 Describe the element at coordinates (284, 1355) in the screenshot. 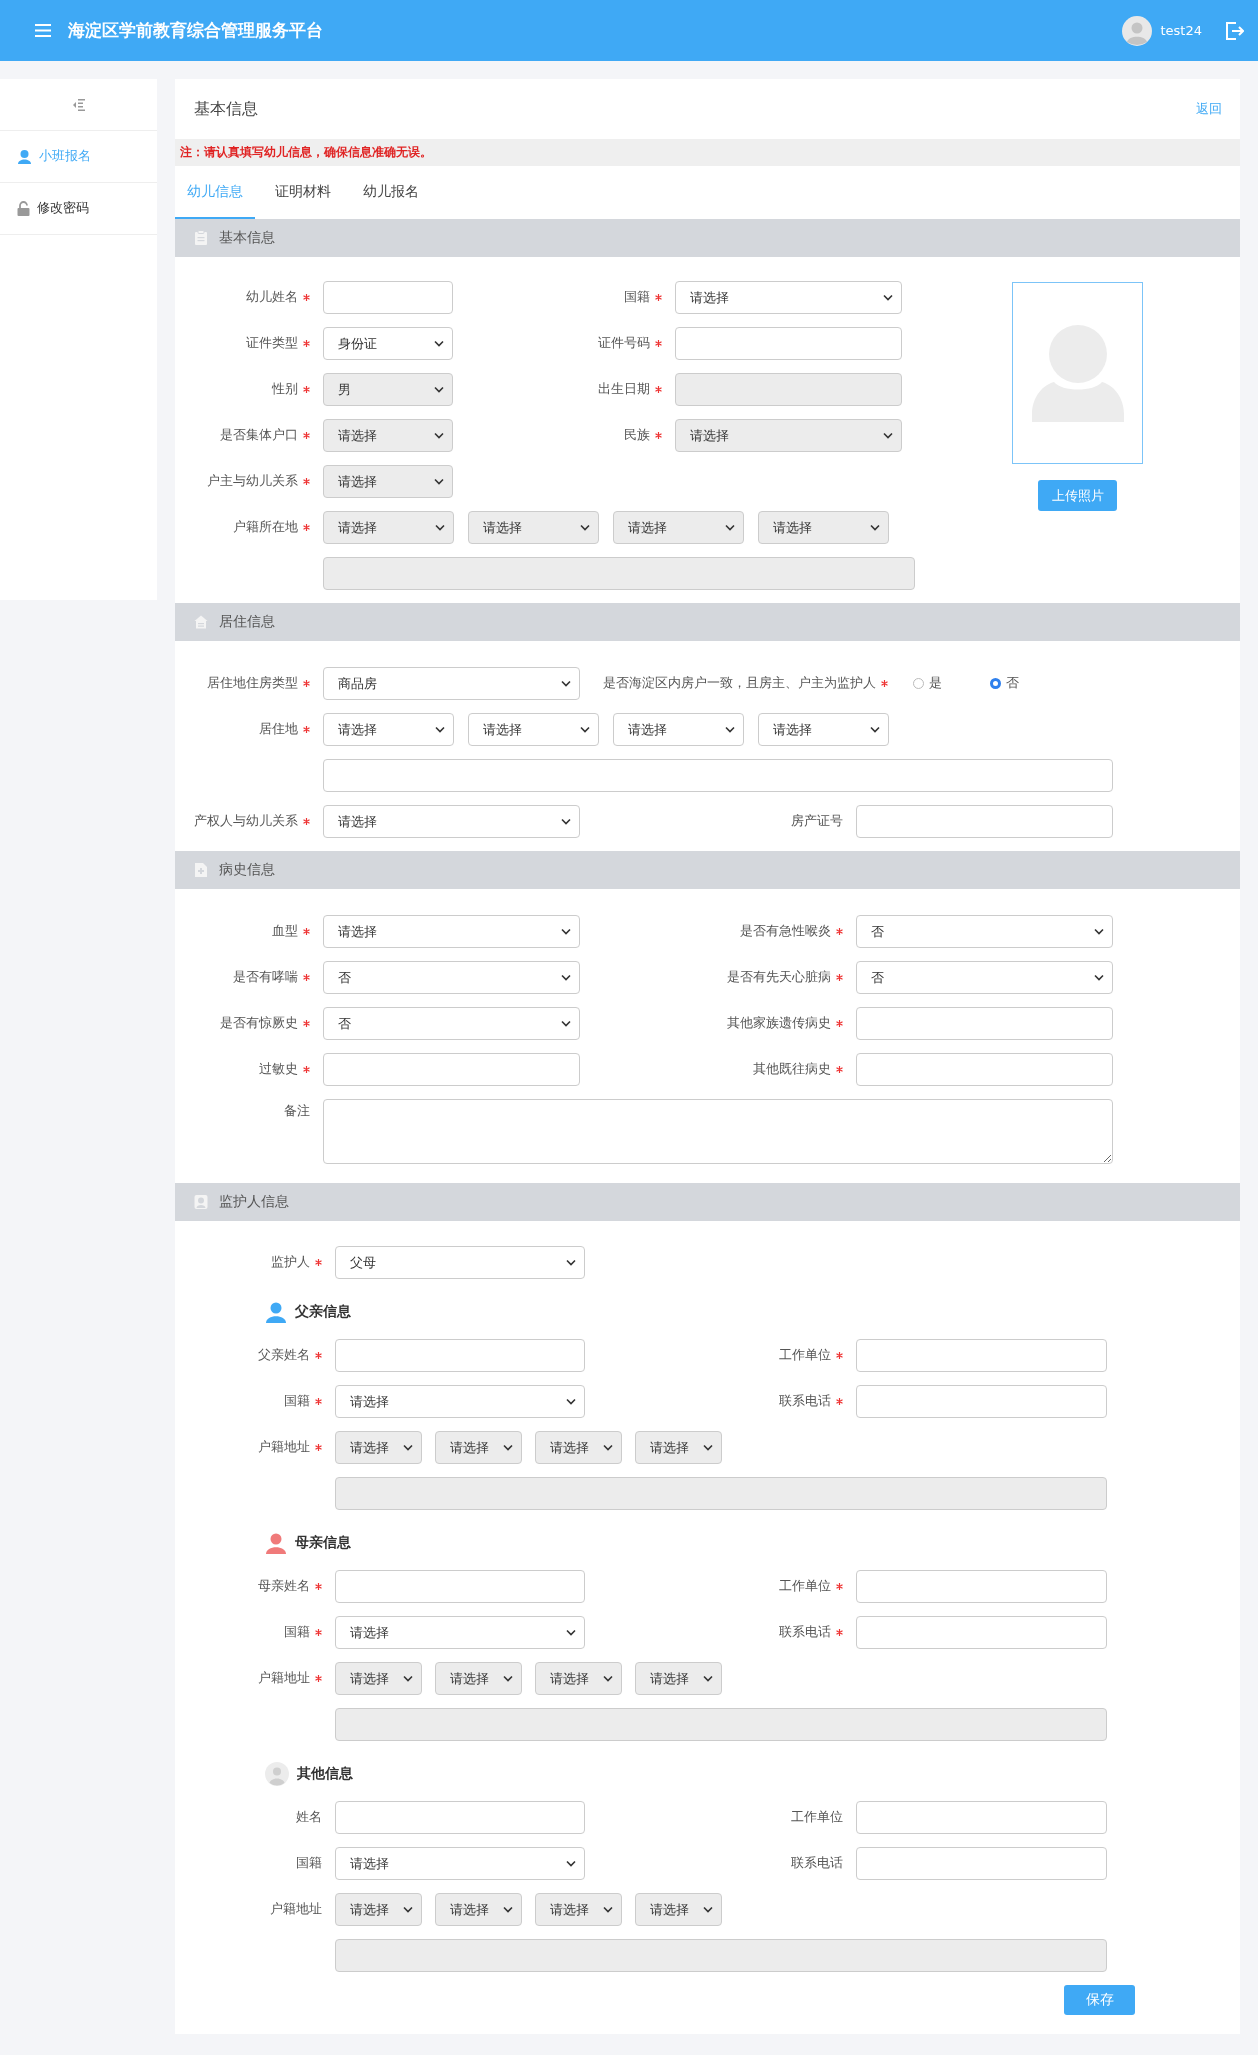

I see `field-label: 父亲姓名` at that location.